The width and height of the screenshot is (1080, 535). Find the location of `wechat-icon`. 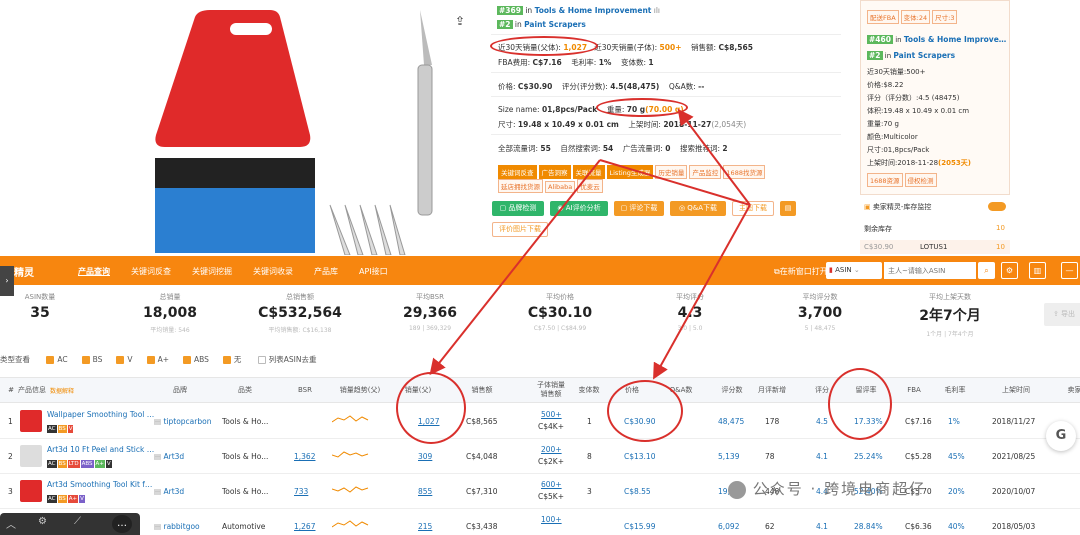

wechat-icon is located at coordinates (737, 489).